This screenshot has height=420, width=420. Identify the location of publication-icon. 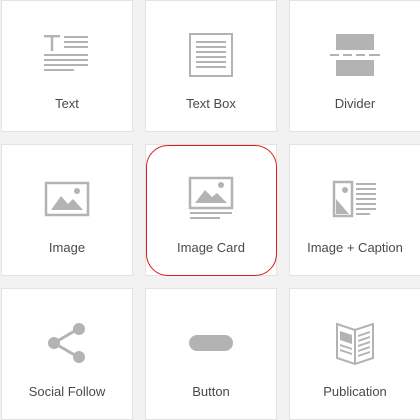
(355, 343).